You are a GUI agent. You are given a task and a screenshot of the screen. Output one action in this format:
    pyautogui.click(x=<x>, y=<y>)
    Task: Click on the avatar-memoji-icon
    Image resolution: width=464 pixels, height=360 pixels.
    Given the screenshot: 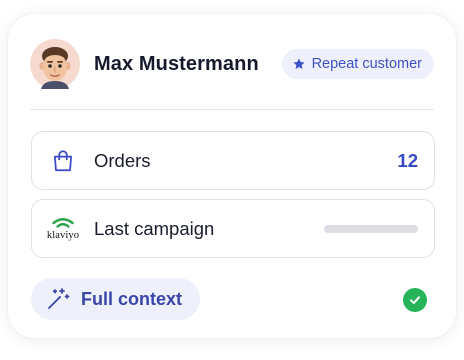 What is the action you would take?
    pyautogui.click(x=55, y=68)
    